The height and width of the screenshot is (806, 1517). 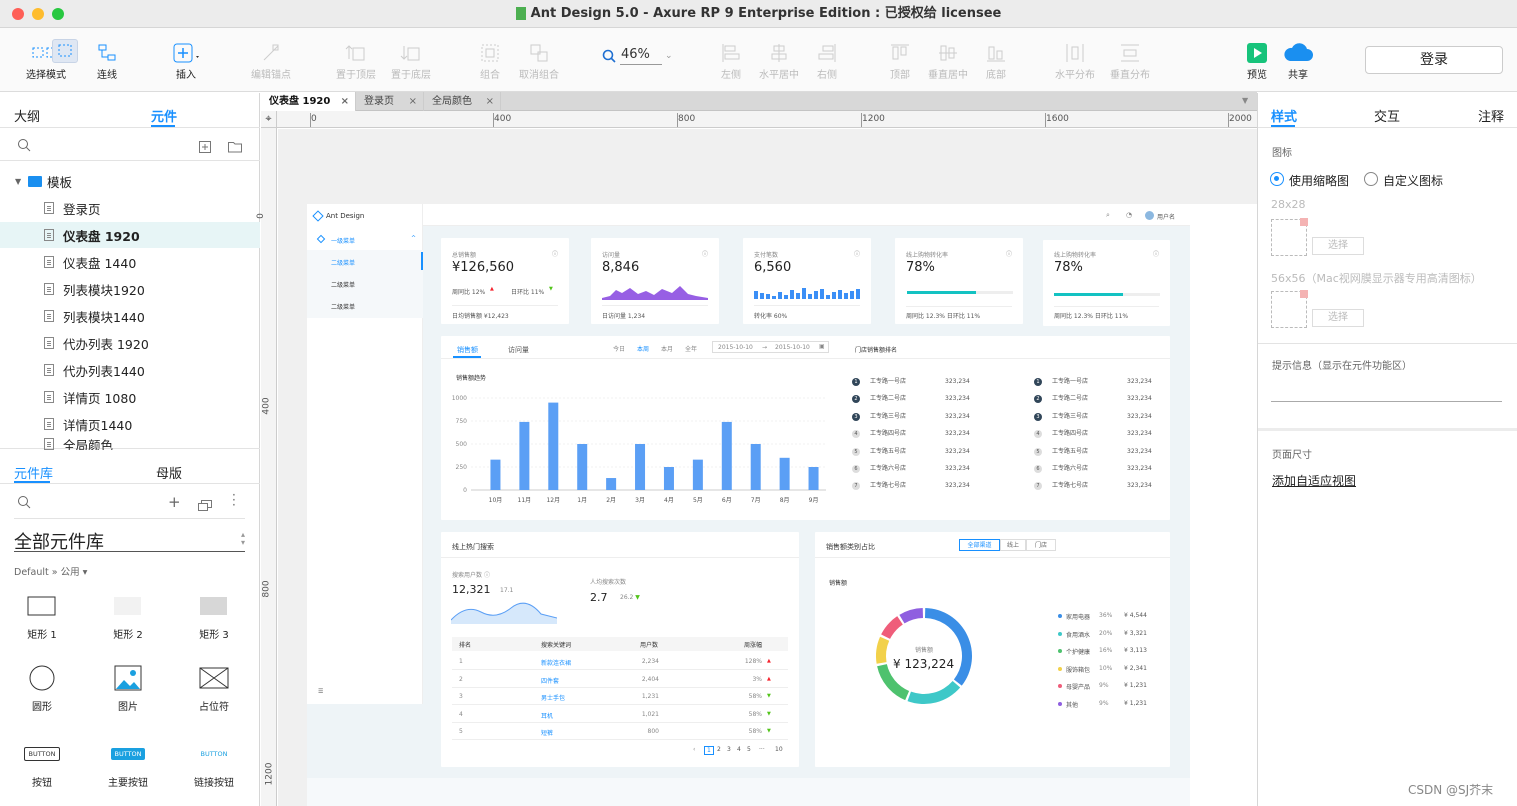 What do you see at coordinates (1057, 119) in the screenshot?
I see `h-ruler-label: 1600` at bounding box center [1057, 119].